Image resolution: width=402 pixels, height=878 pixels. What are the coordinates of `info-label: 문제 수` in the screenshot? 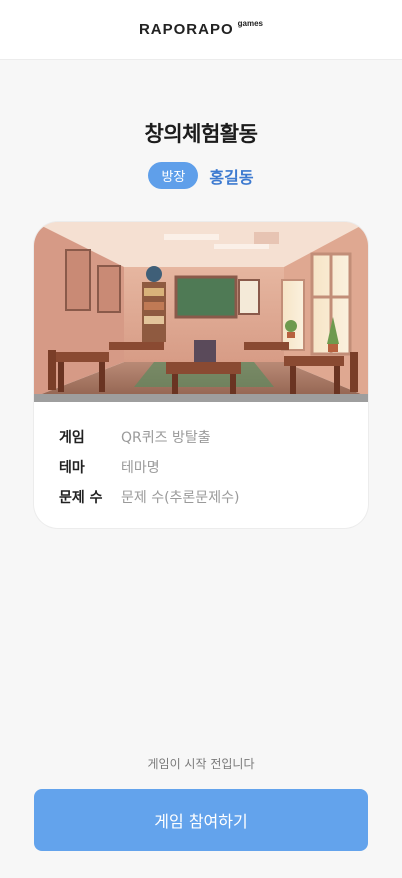 It's located at (81, 498).